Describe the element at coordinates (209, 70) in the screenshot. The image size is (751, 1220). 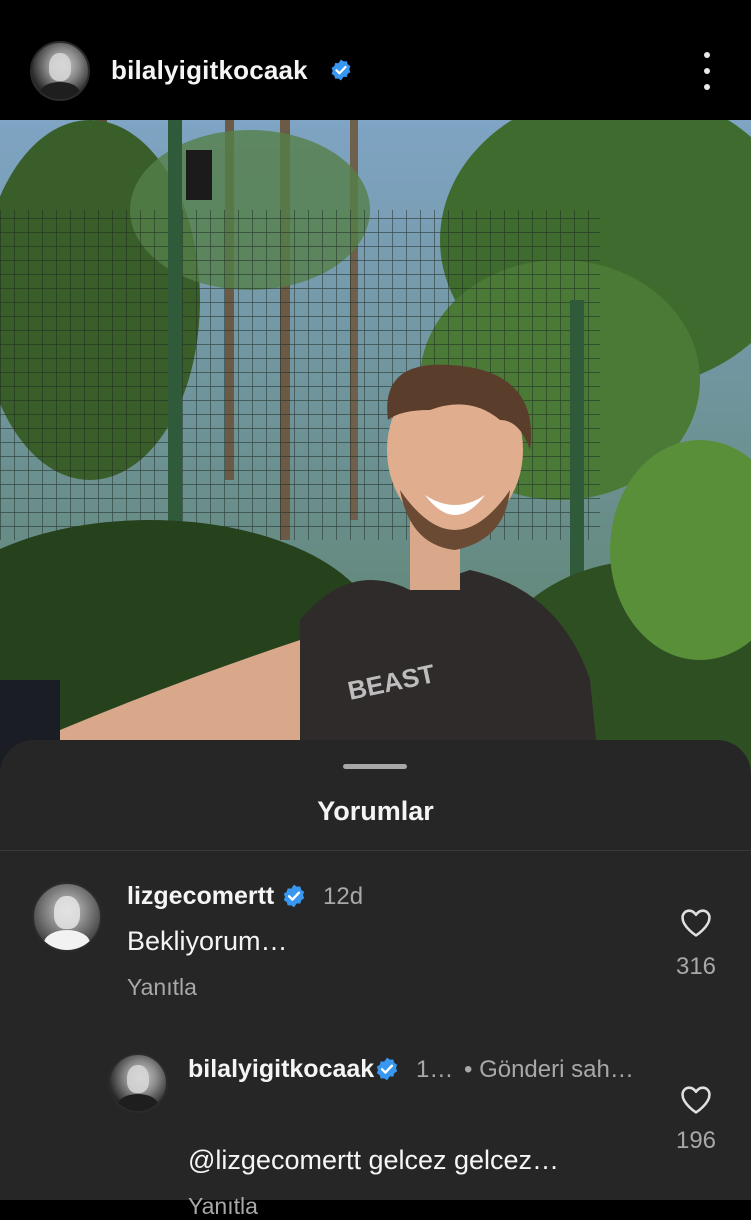
I see `header-username: bilalyigitkocaak` at that location.